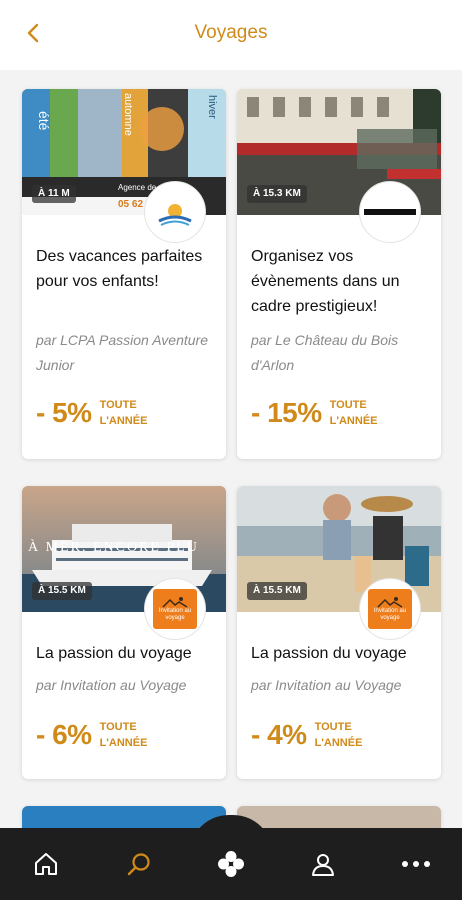 This screenshot has width=462, height=900. I want to click on card-author: par Le Château du Bois d'Arlon, so click(325, 352).